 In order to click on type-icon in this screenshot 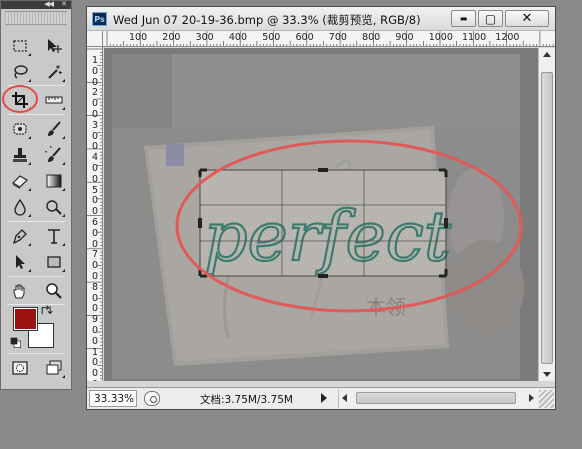, I will do `click(54, 236)`.